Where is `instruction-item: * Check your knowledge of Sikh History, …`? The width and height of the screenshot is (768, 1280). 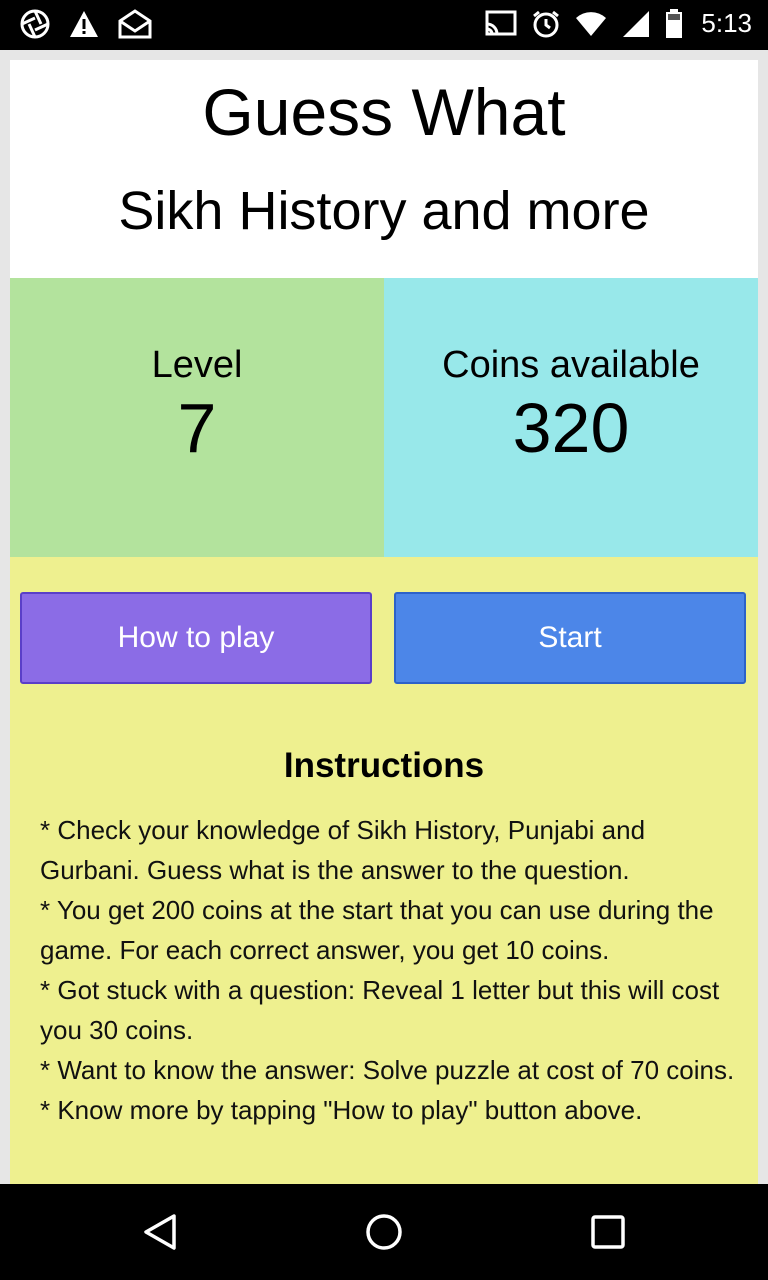 instruction-item: * Check your knowledge of Sikh History, … is located at coordinates (343, 850).